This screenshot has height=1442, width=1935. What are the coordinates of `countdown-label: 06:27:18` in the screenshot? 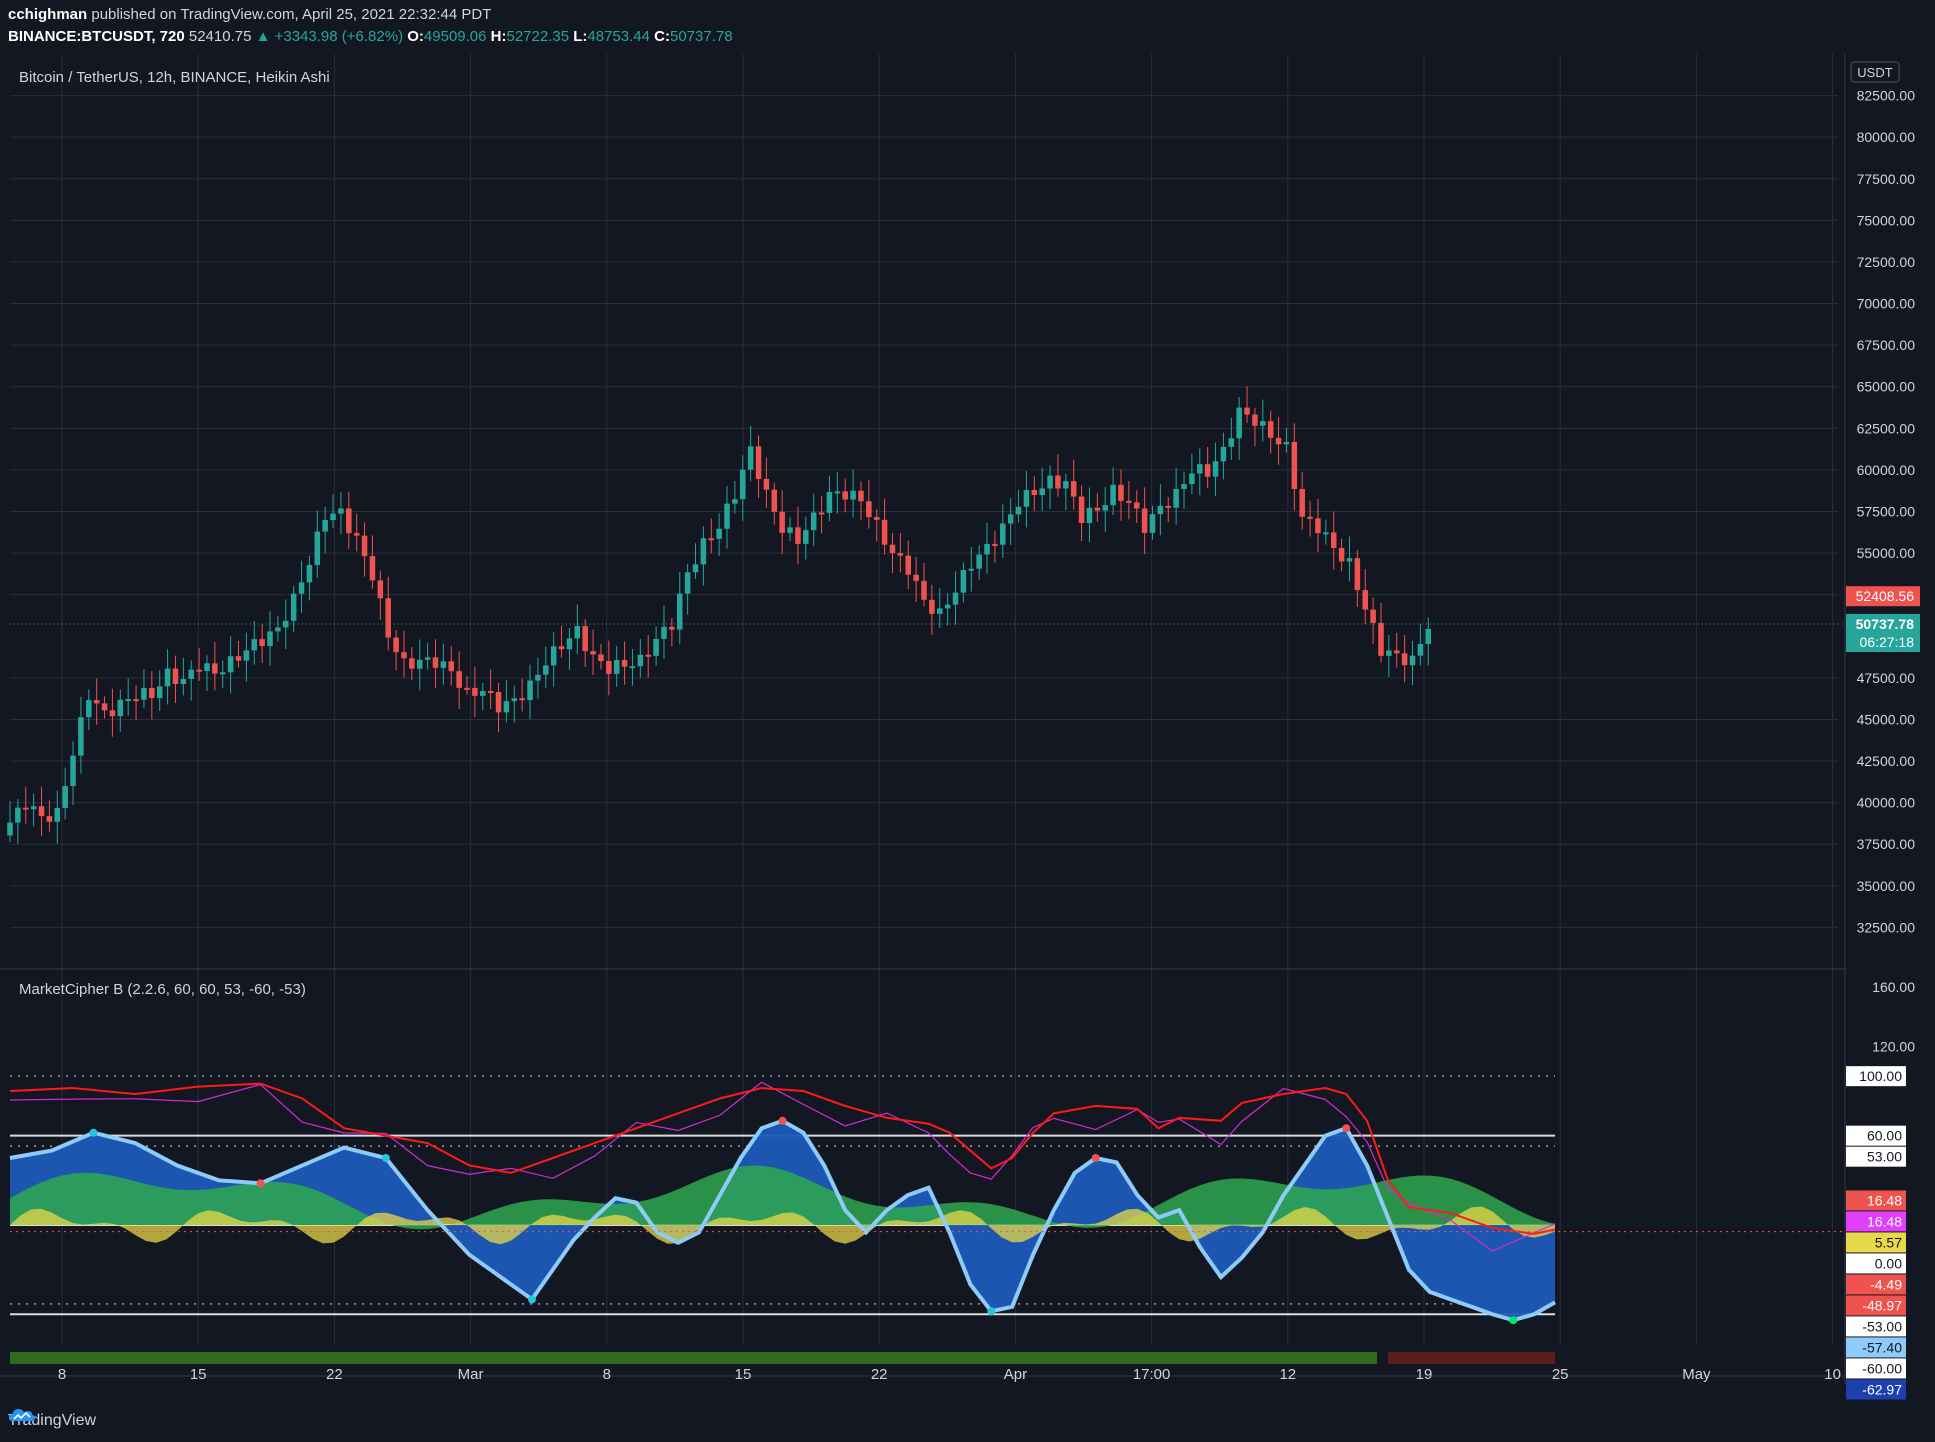 It's located at (1887, 642).